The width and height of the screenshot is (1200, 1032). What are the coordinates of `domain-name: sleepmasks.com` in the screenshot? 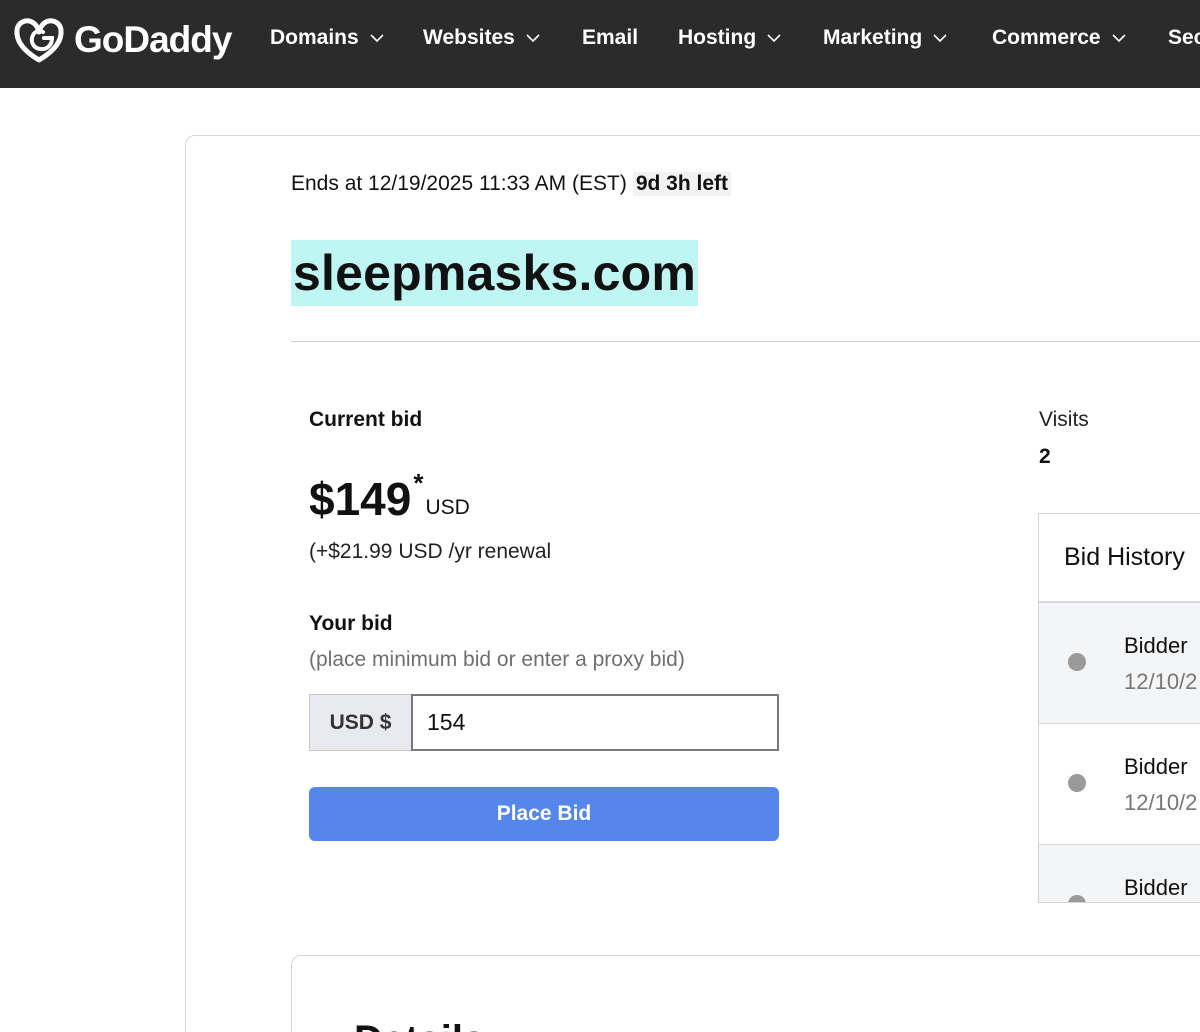 It's located at (495, 273).